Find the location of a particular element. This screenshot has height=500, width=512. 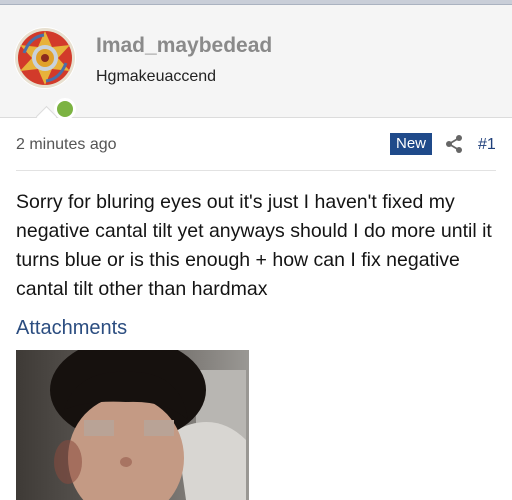

new-badge: New is located at coordinates (411, 144).